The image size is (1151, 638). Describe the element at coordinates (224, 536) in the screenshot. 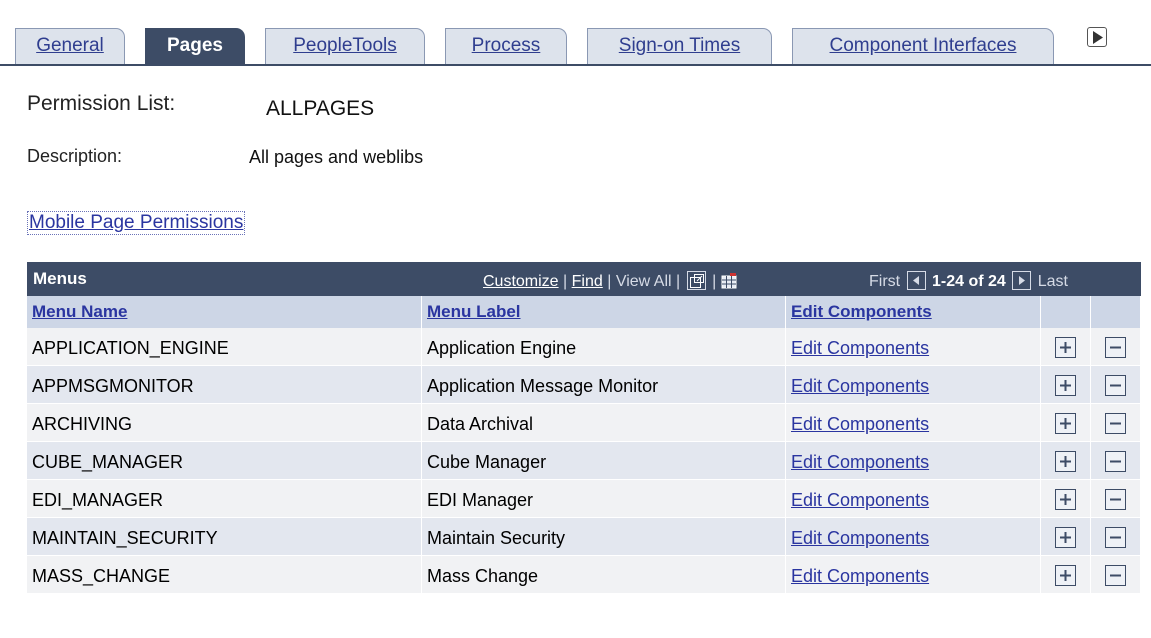

I see `menu-name-cell: MAINTAIN_SECURITY` at that location.